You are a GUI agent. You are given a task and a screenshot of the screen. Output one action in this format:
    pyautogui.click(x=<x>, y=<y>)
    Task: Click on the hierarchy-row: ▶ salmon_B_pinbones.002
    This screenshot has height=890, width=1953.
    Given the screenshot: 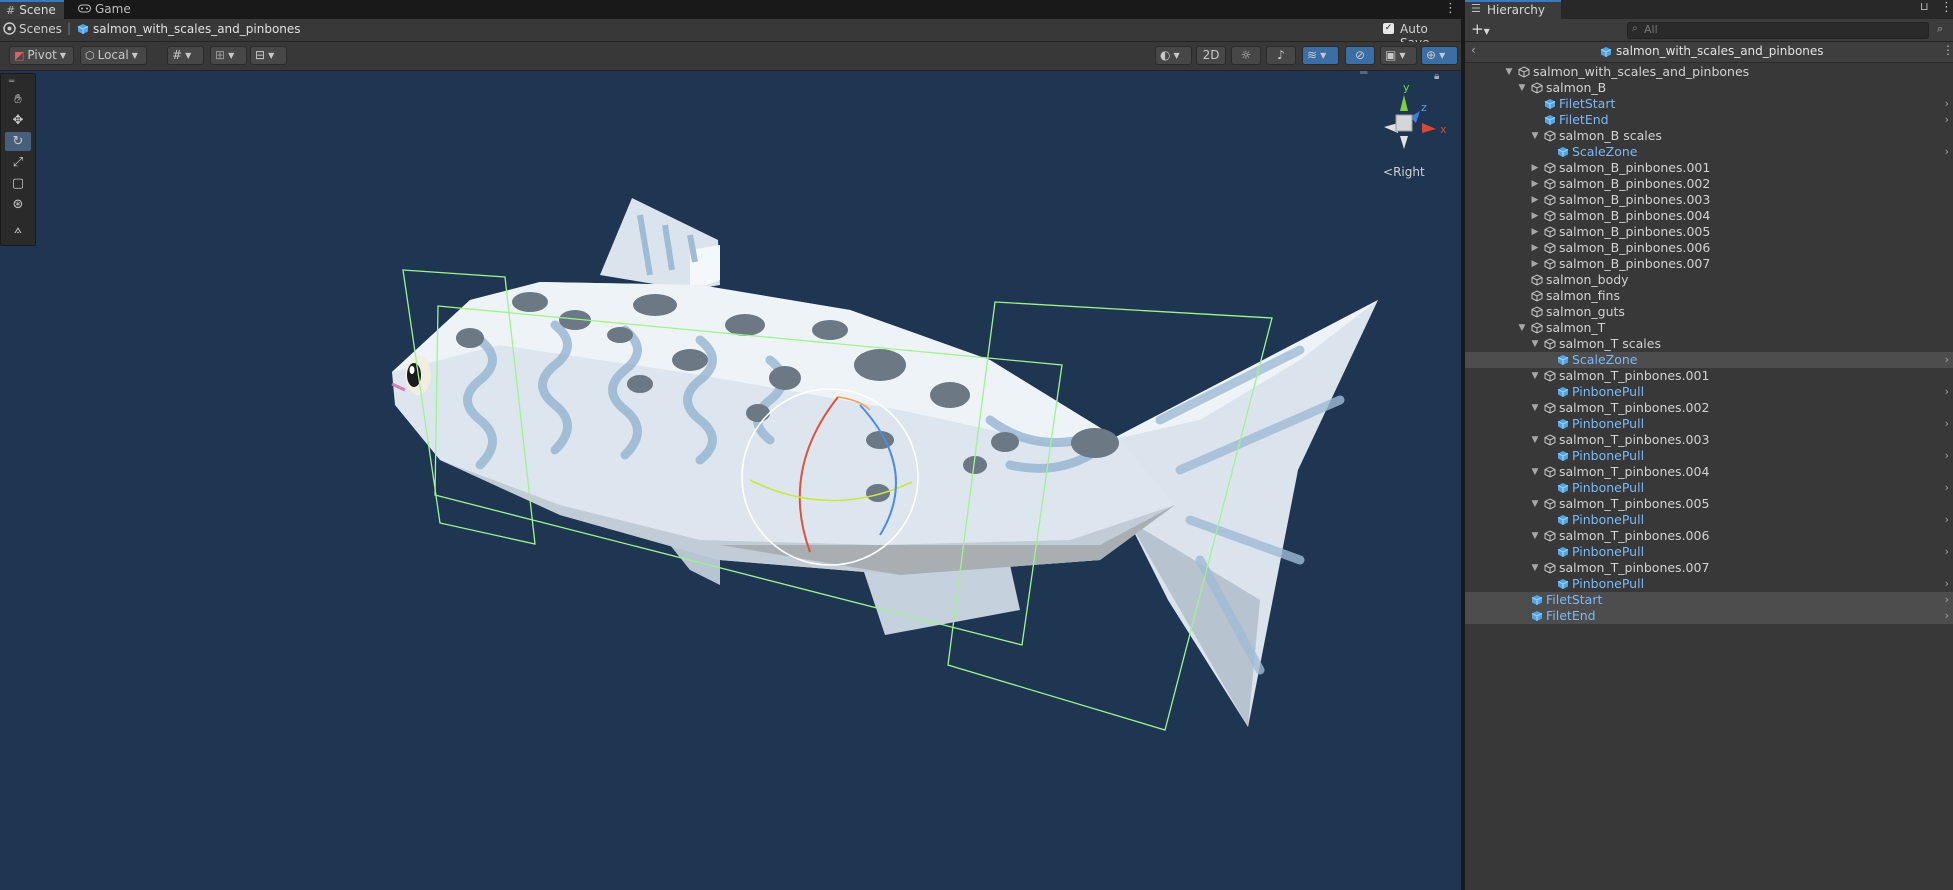 What is the action you would take?
    pyautogui.click(x=1709, y=184)
    